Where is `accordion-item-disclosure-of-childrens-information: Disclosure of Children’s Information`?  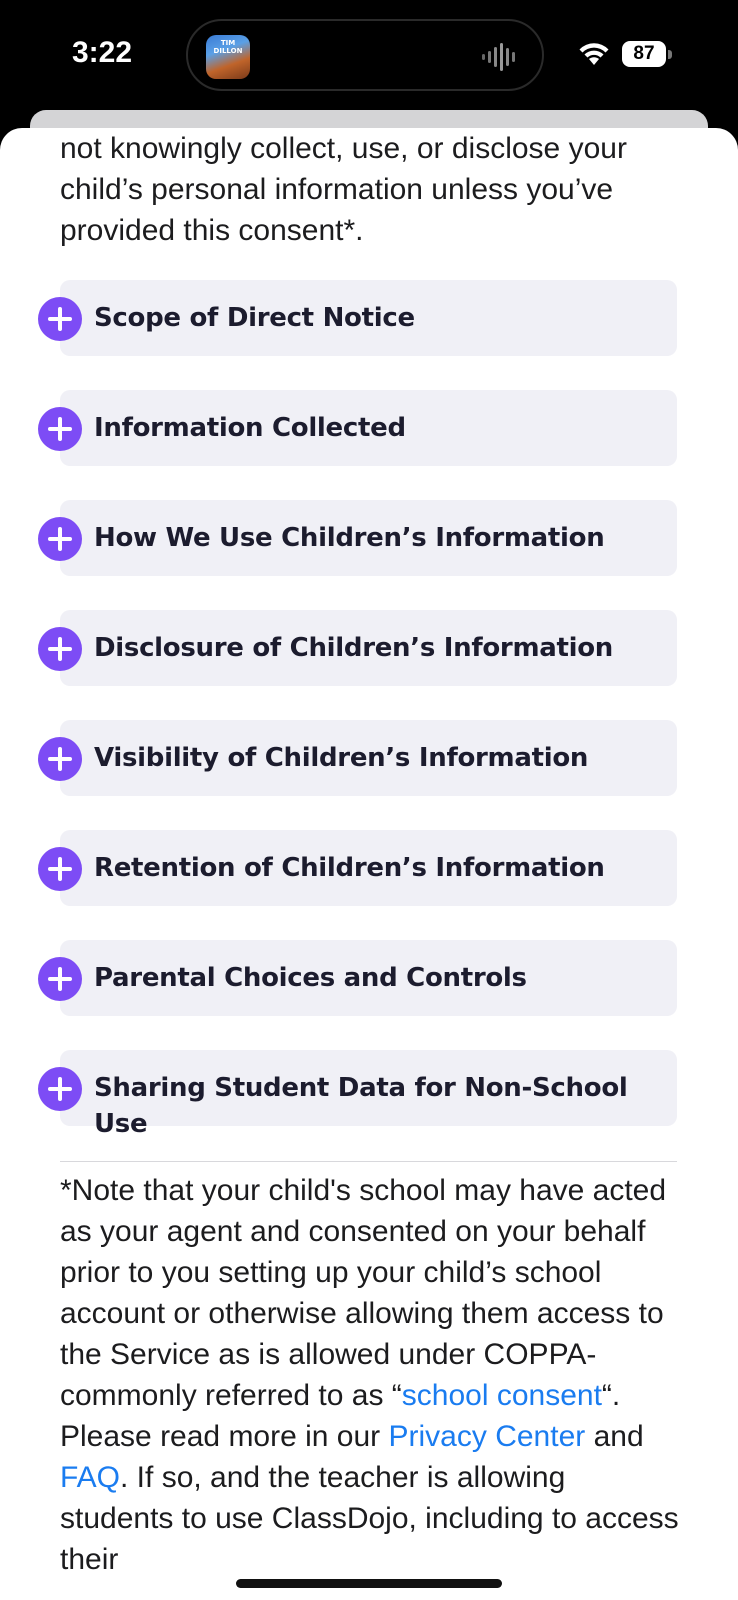
accordion-item-disclosure-of-childrens-information: Disclosure of Children’s Information is located at coordinates (358, 665).